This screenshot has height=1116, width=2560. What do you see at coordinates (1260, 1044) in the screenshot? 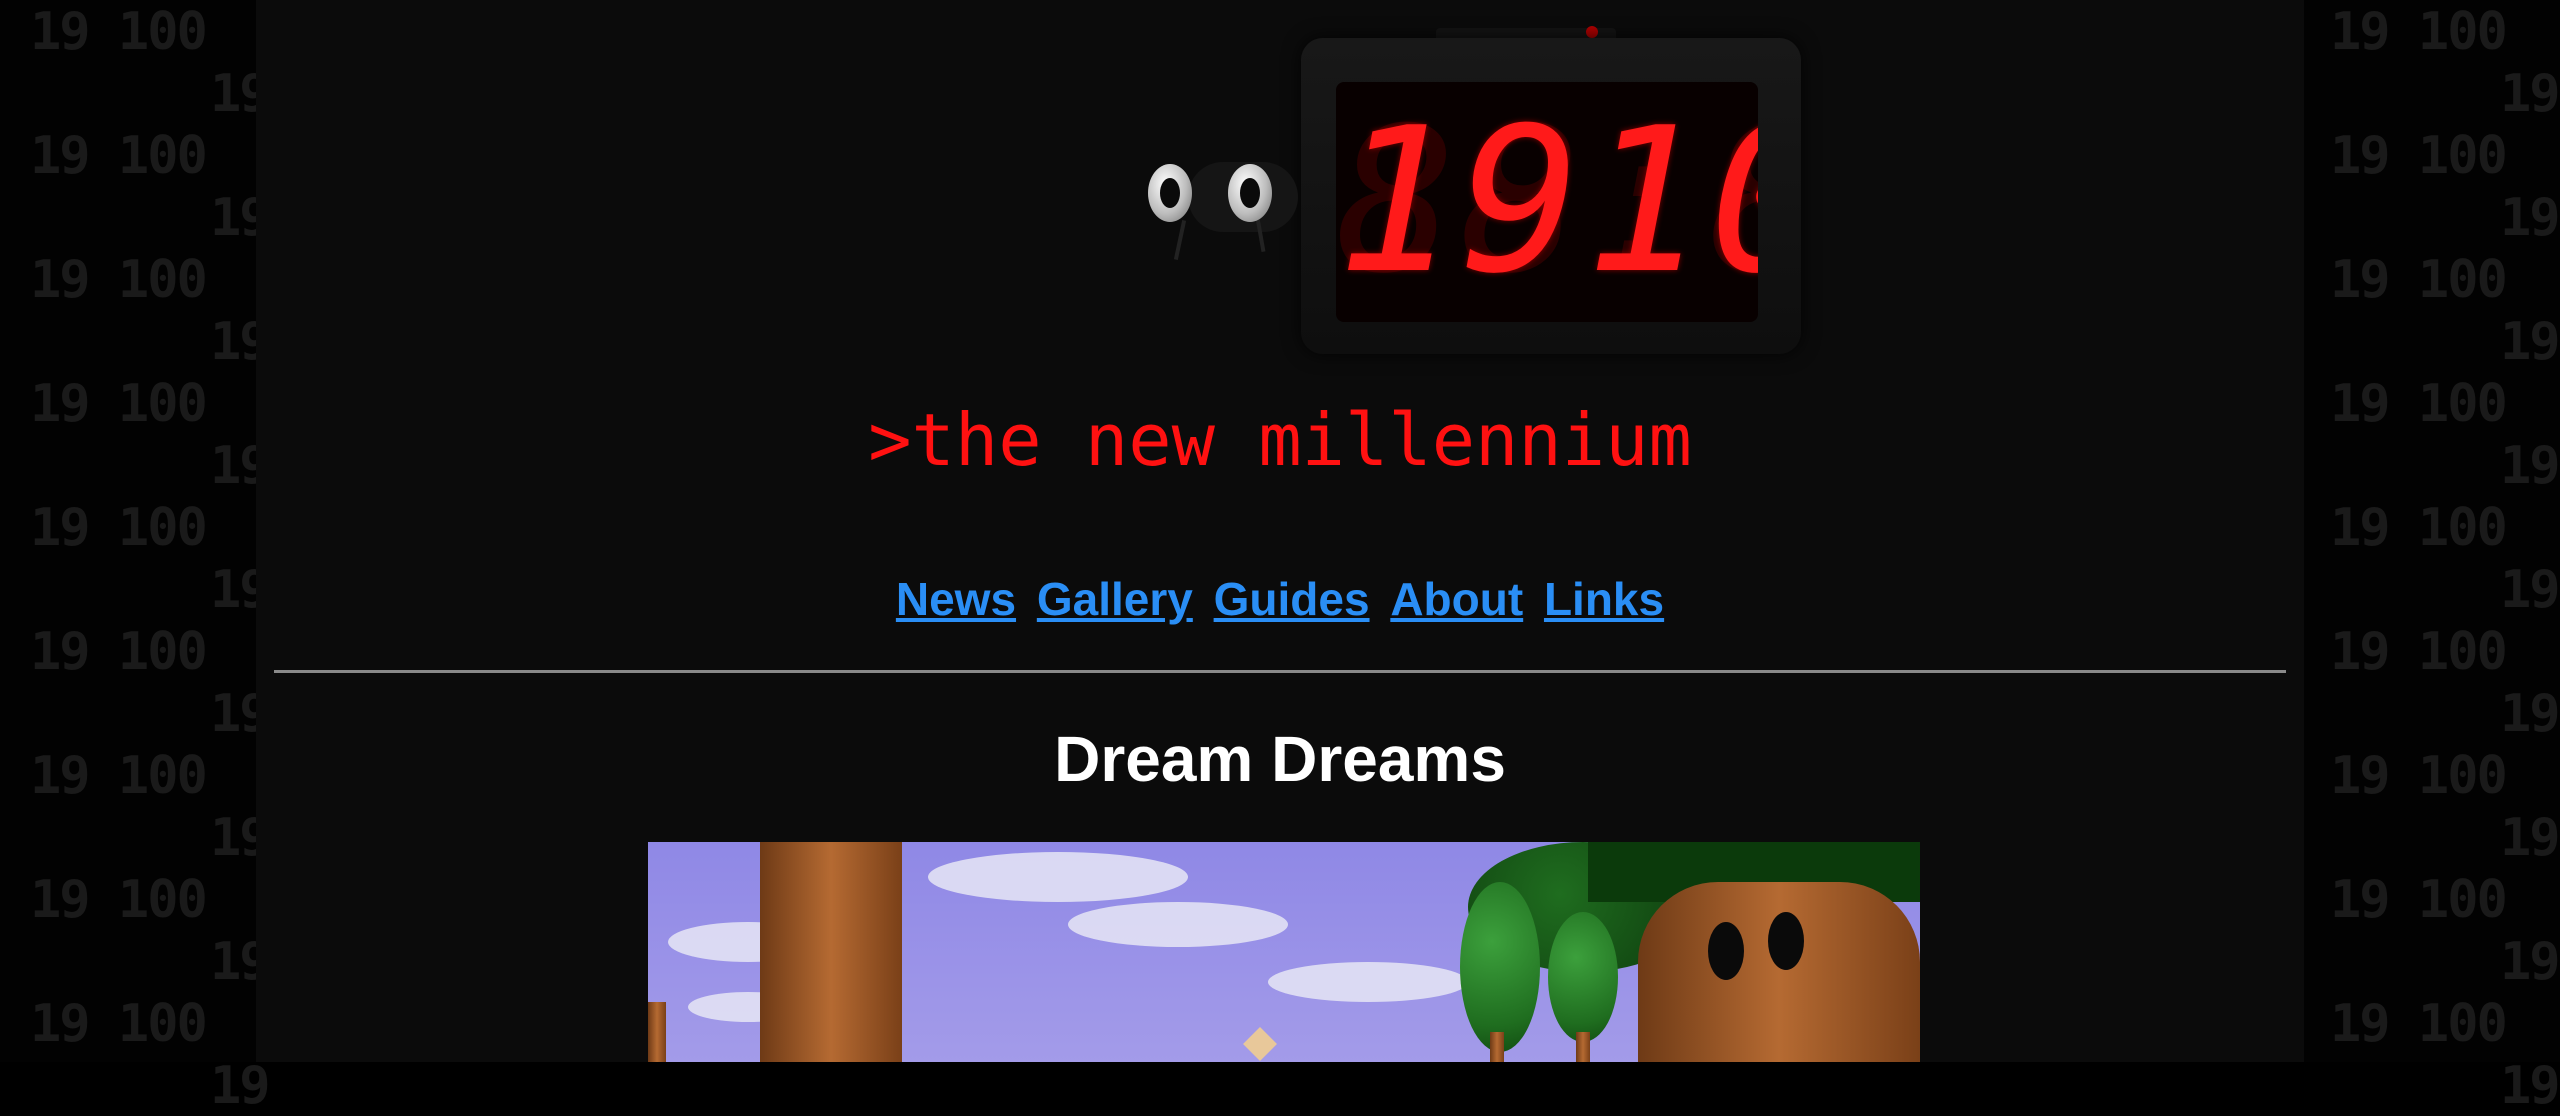
I see `star-icon` at bounding box center [1260, 1044].